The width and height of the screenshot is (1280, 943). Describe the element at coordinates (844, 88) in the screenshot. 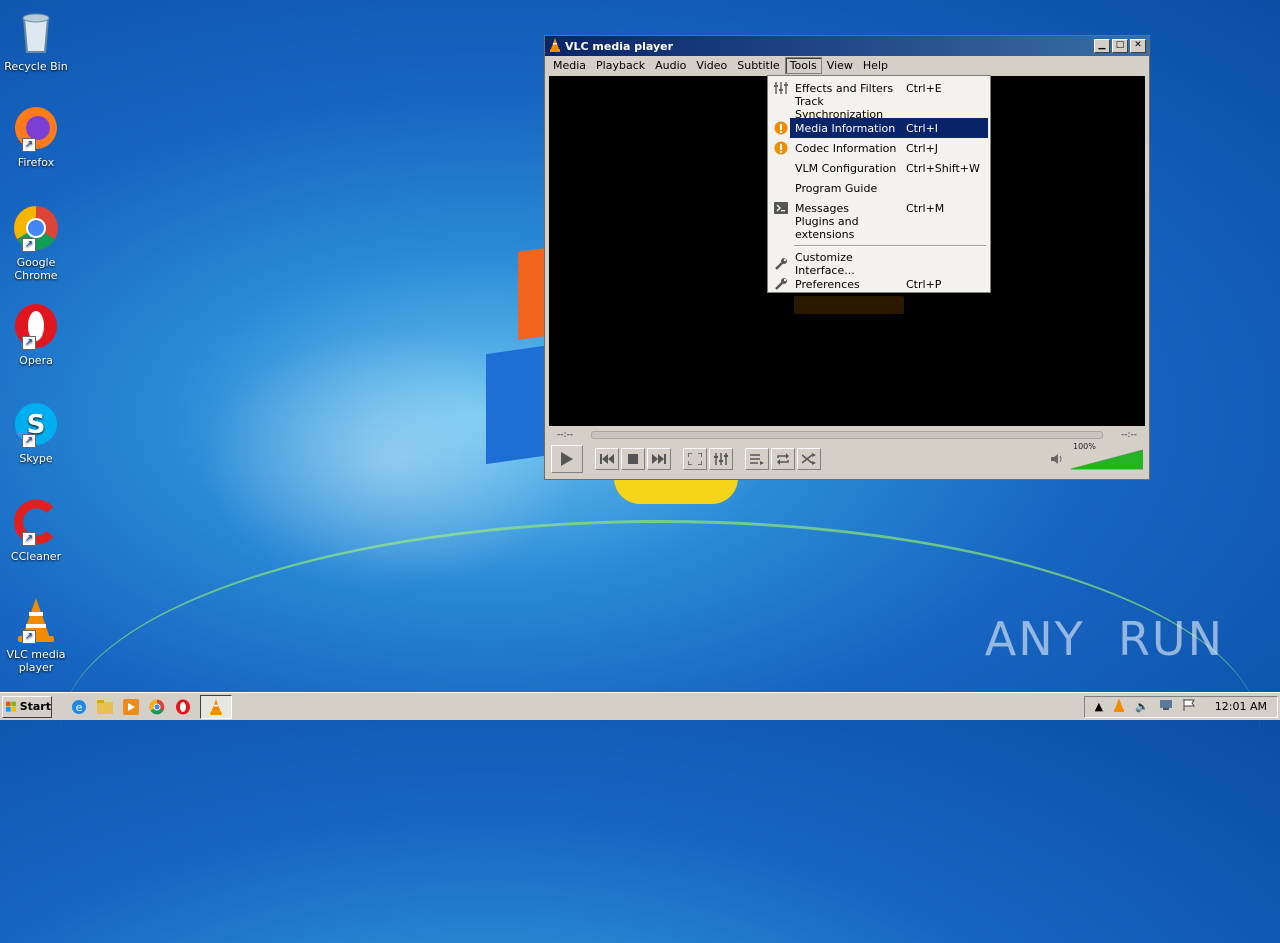

I see `menu-item-label: Effects and Filters` at that location.